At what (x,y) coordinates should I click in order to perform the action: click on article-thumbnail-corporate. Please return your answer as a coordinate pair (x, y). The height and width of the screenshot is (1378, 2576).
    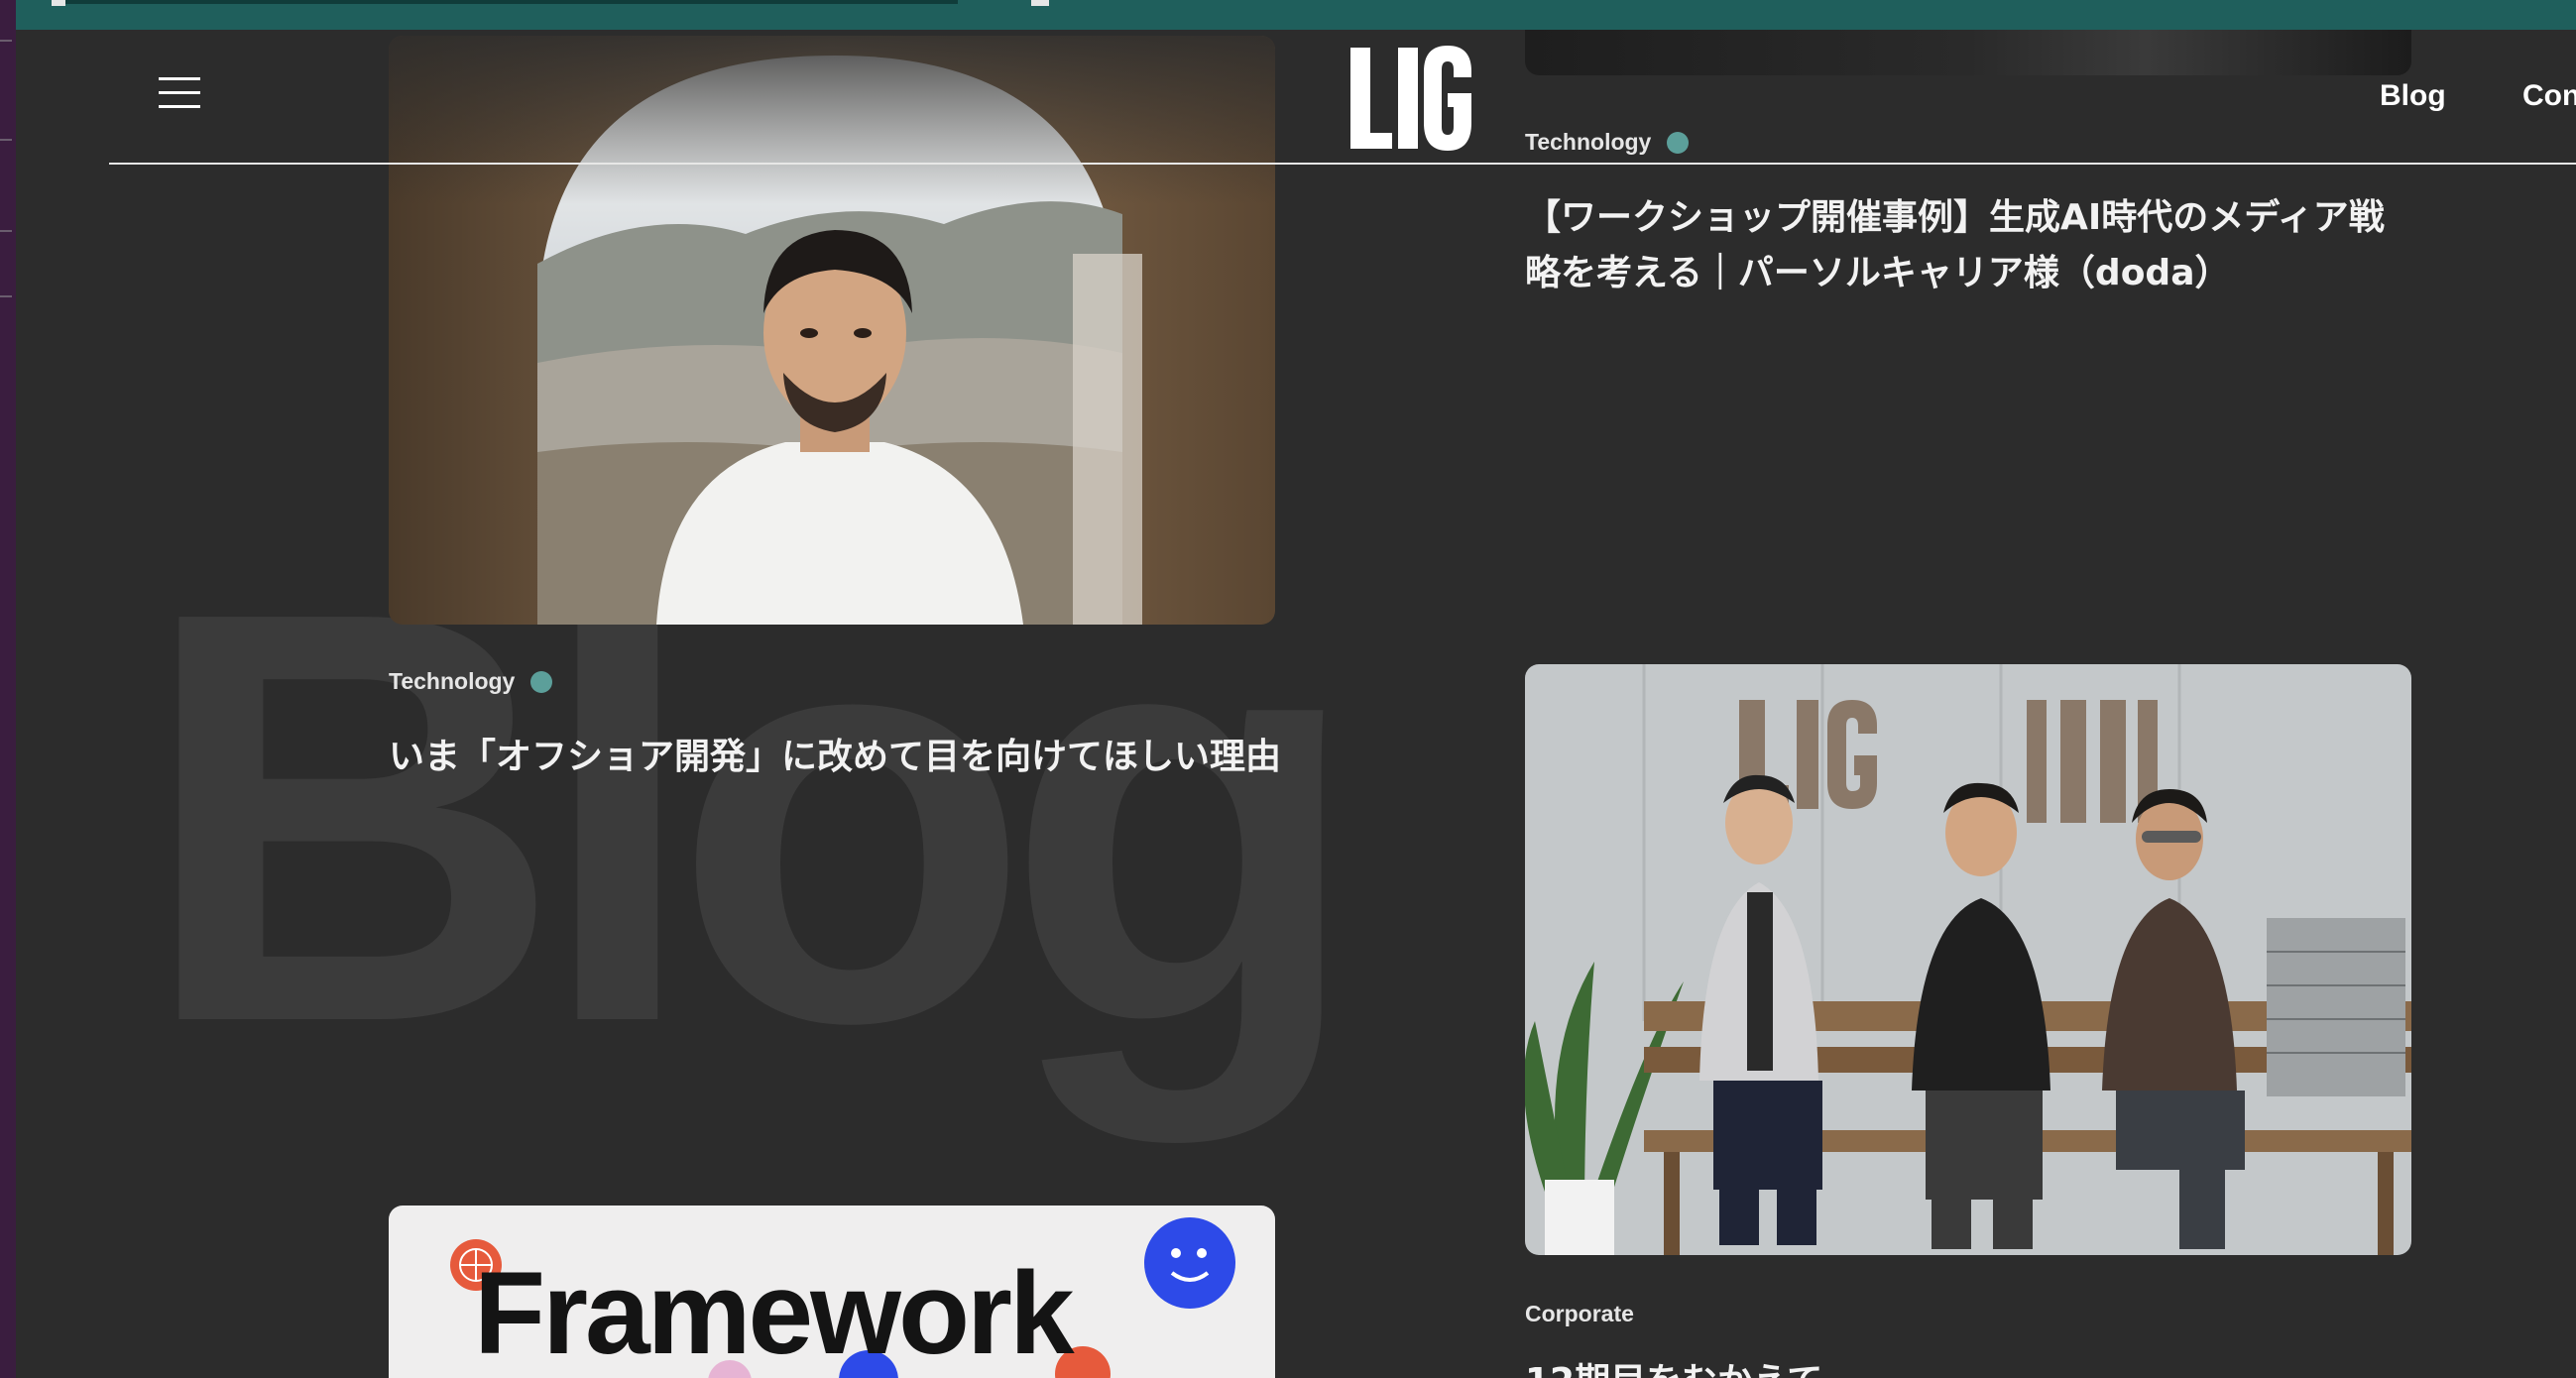
    Looking at the image, I should click on (1968, 959).